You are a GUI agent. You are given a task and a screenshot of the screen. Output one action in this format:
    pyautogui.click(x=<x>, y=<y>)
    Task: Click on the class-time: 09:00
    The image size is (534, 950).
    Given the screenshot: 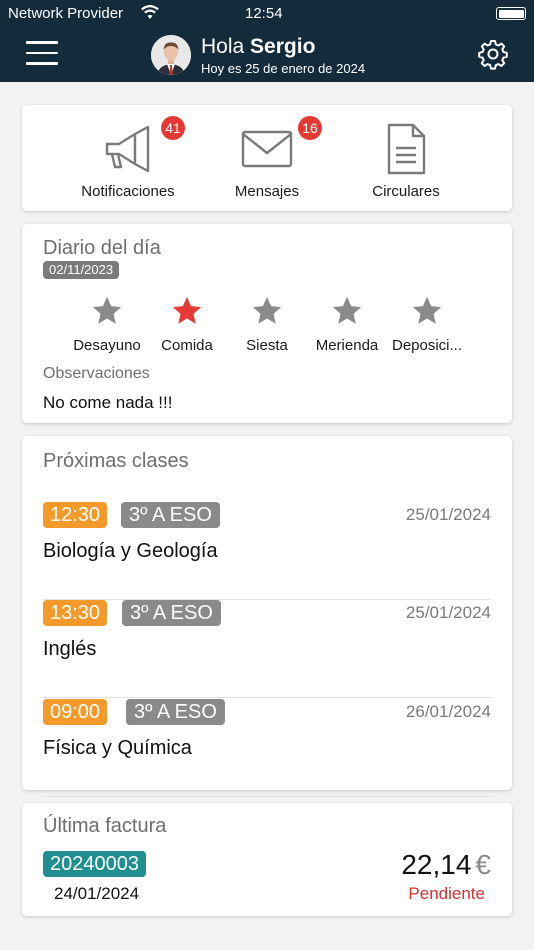 What is the action you would take?
    pyautogui.click(x=75, y=712)
    